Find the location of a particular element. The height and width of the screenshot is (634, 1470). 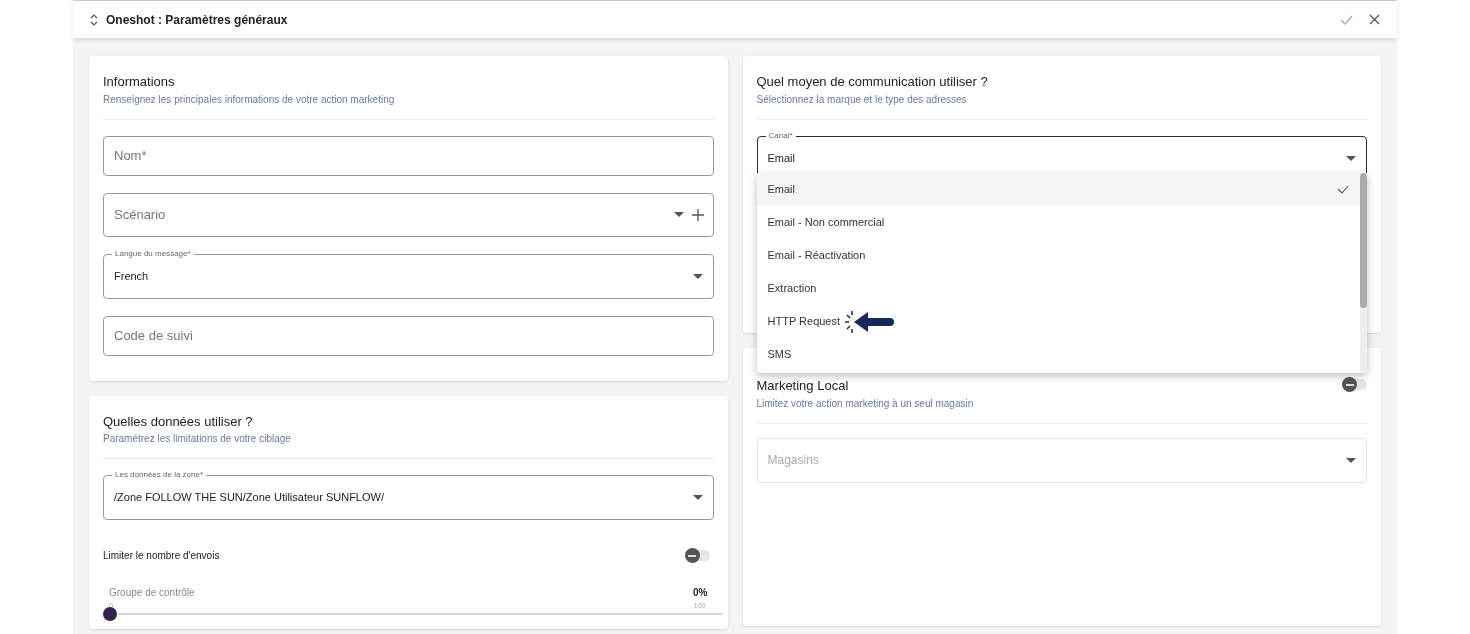

window-title: Oneshot : Paramètres généraux is located at coordinates (197, 20).